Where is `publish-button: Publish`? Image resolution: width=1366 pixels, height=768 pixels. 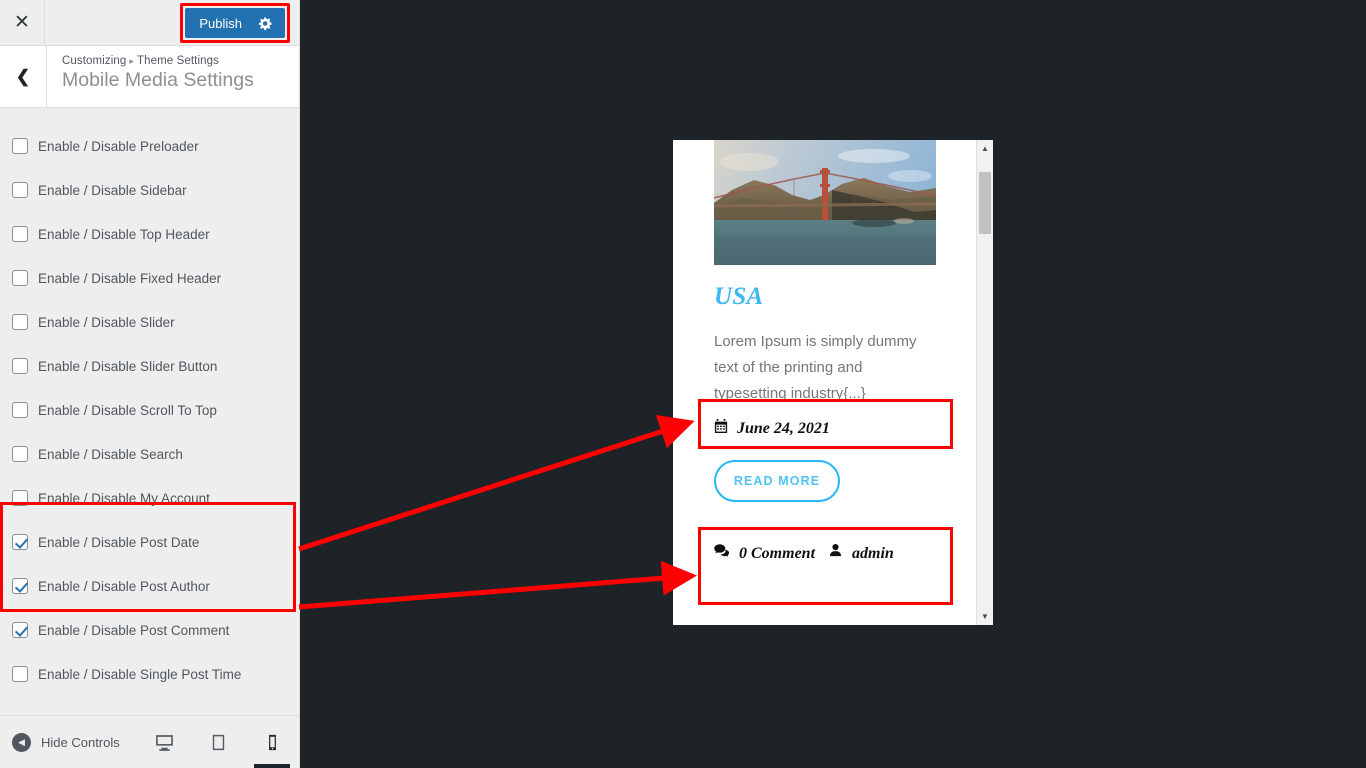
publish-button: Publish is located at coordinates (235, 23).